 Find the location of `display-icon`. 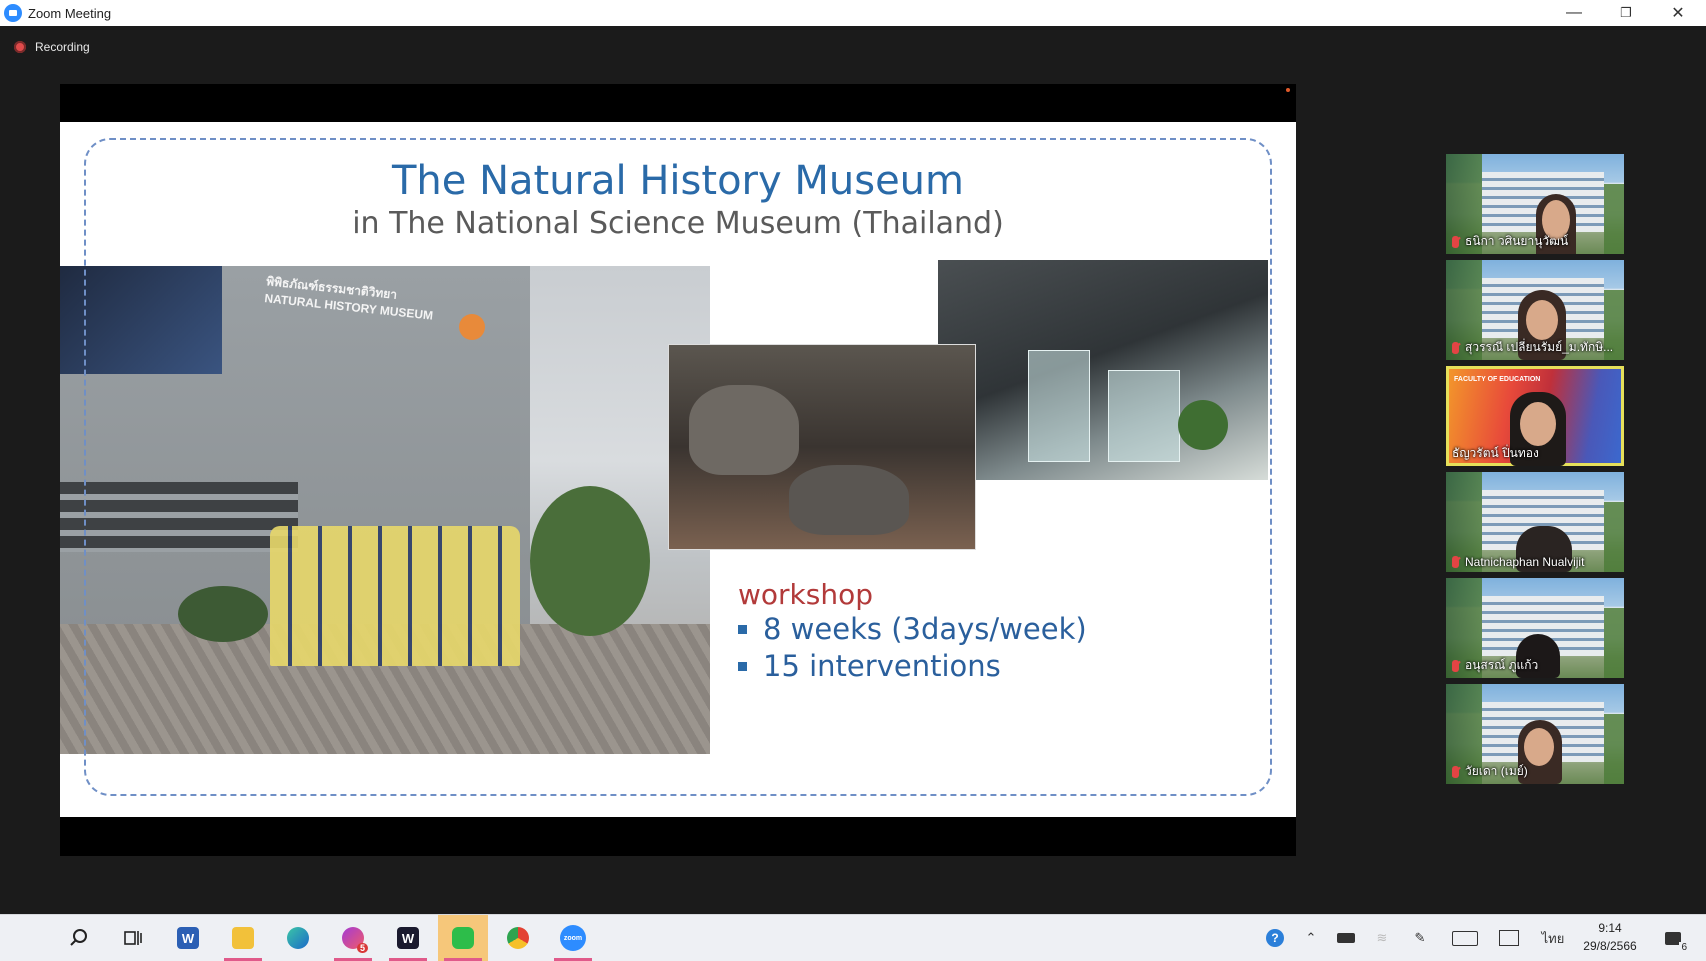

display-icon is located at coordinates (1509, 938).